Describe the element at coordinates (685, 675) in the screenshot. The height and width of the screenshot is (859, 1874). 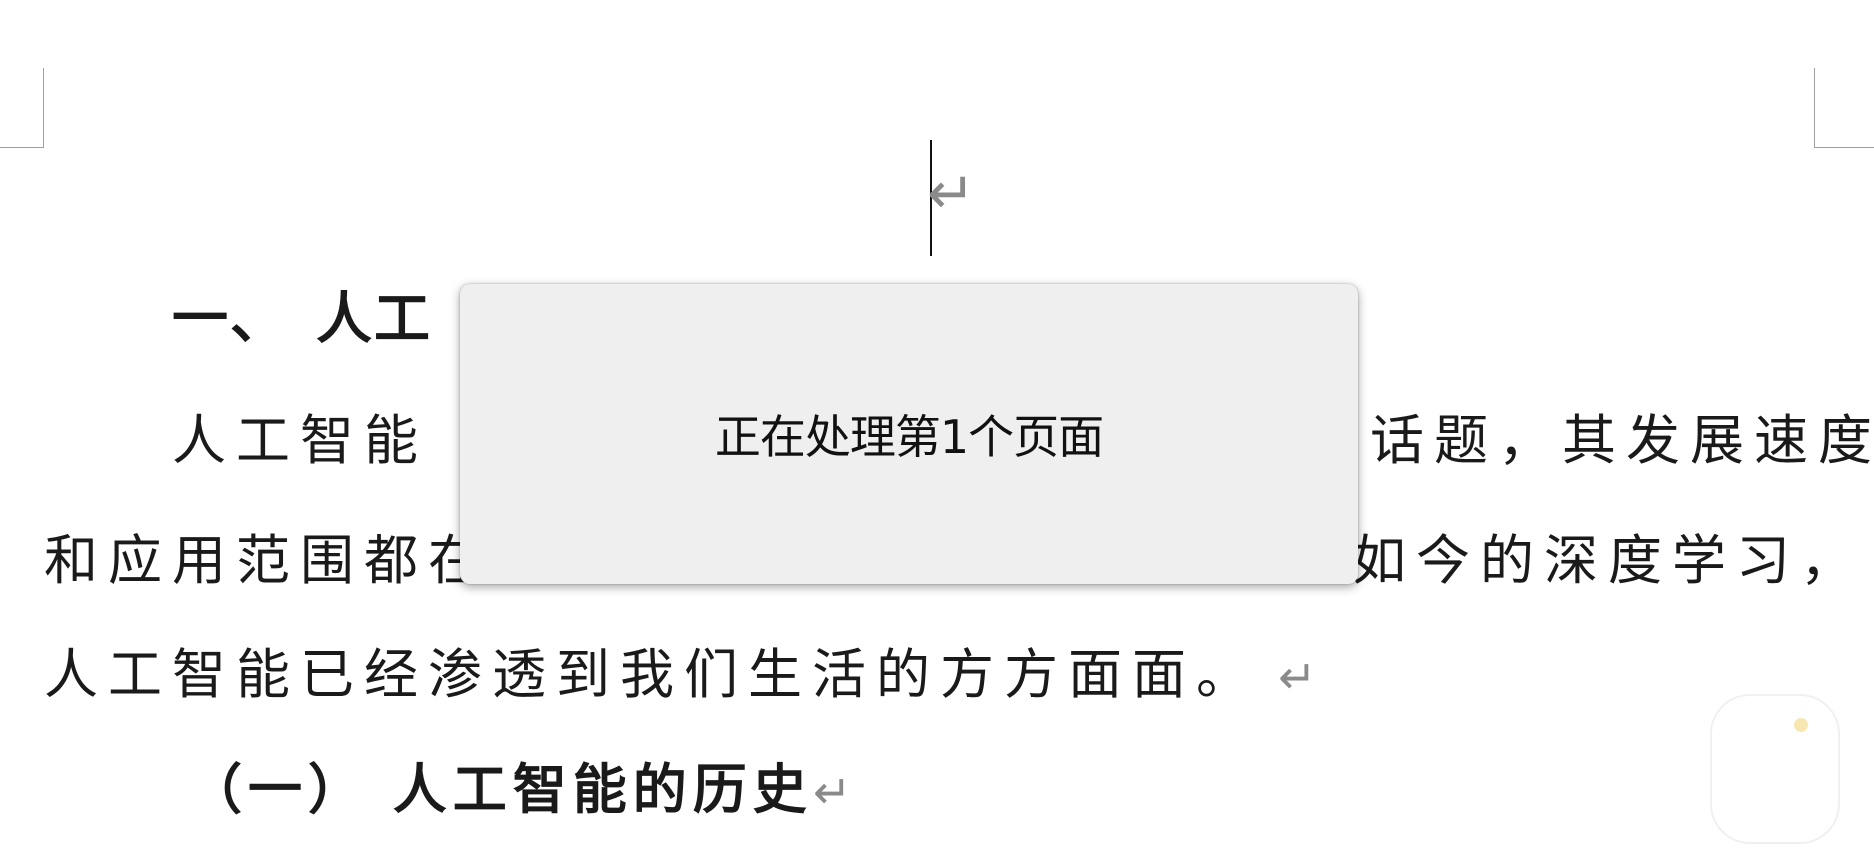
I see `paragraph-line-3: 人工智能已经渗透到我们生活的方方面面。 ↵` at that location.